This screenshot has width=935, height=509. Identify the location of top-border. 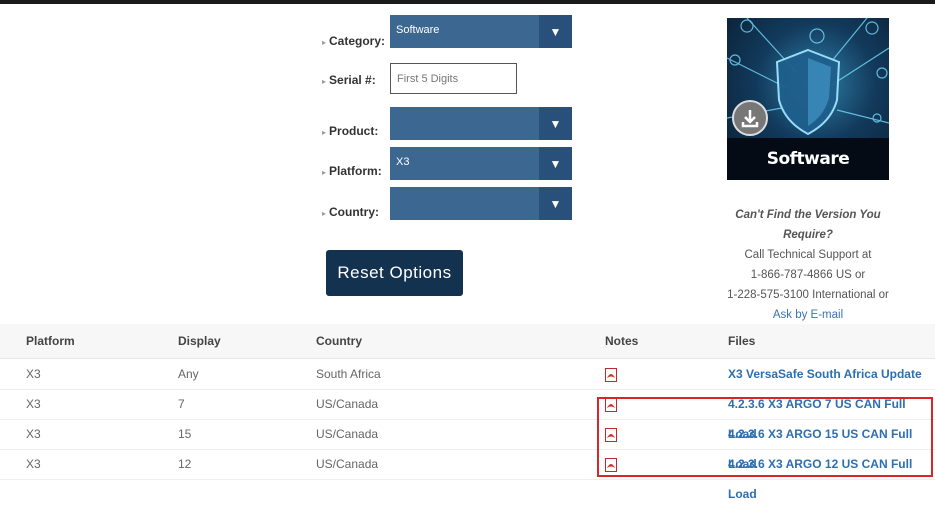
(467, 2).